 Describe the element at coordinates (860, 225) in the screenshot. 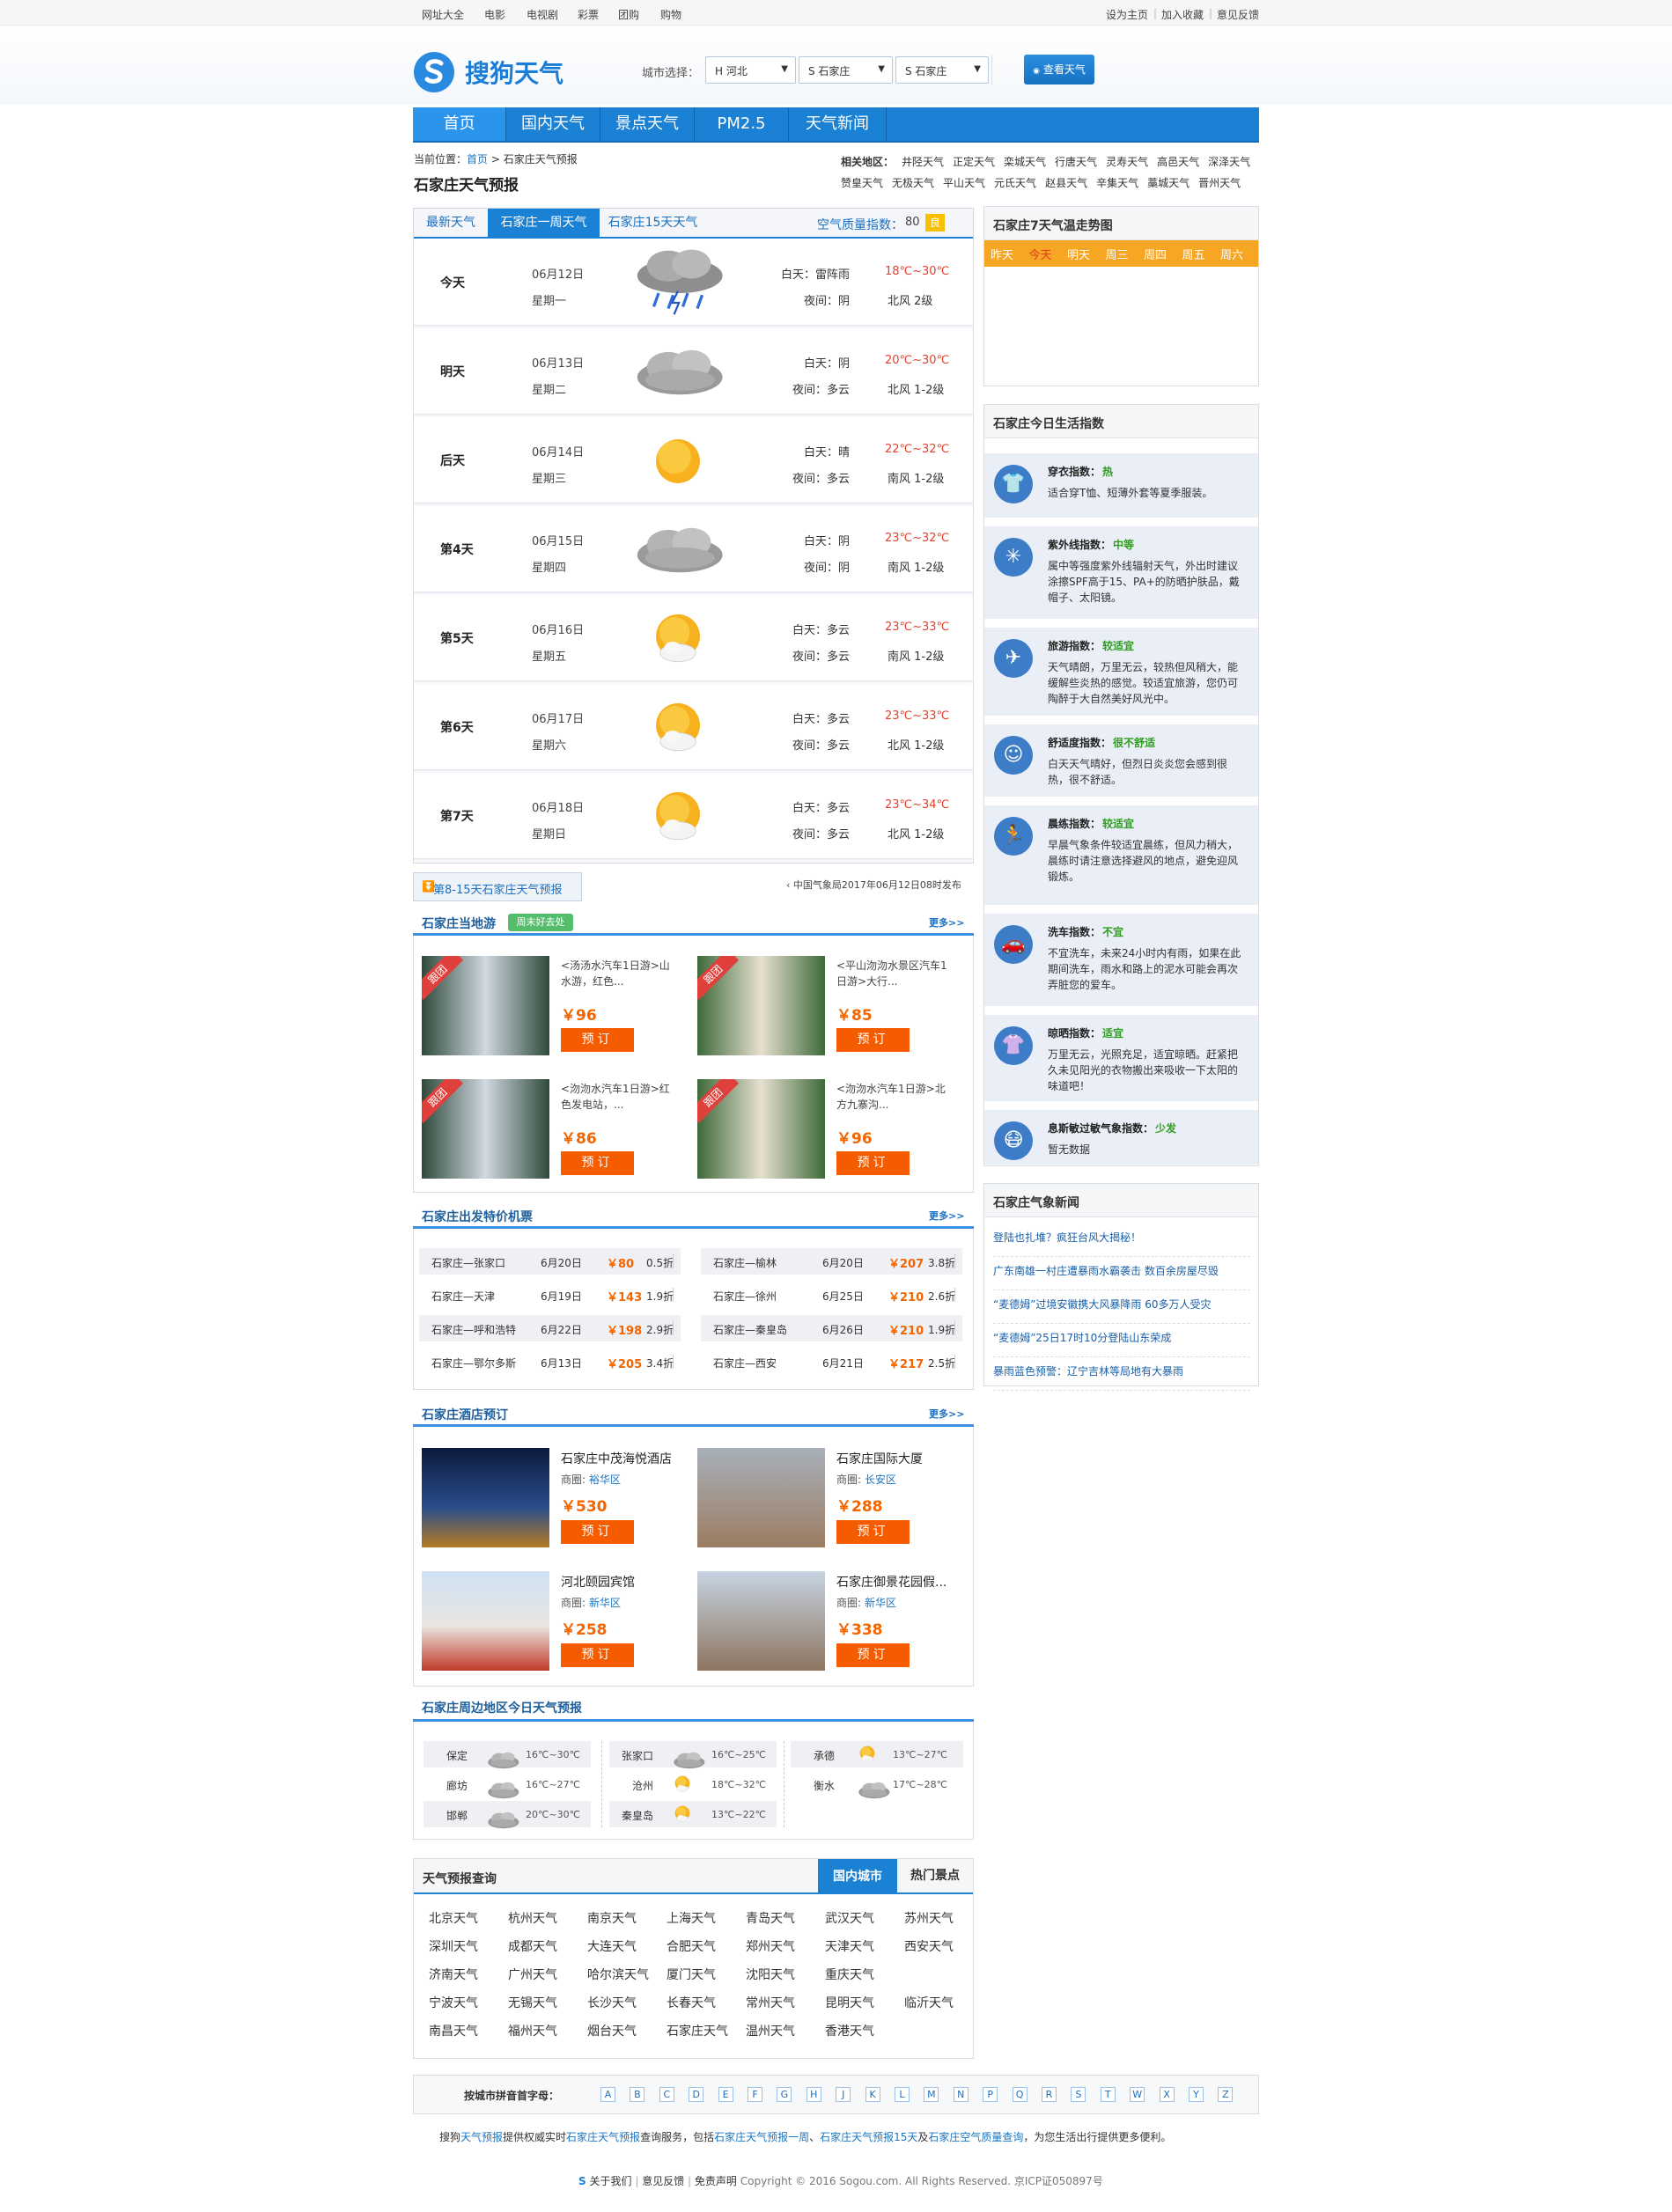

I see `aqi-label: 空气质量指数：` at that location.